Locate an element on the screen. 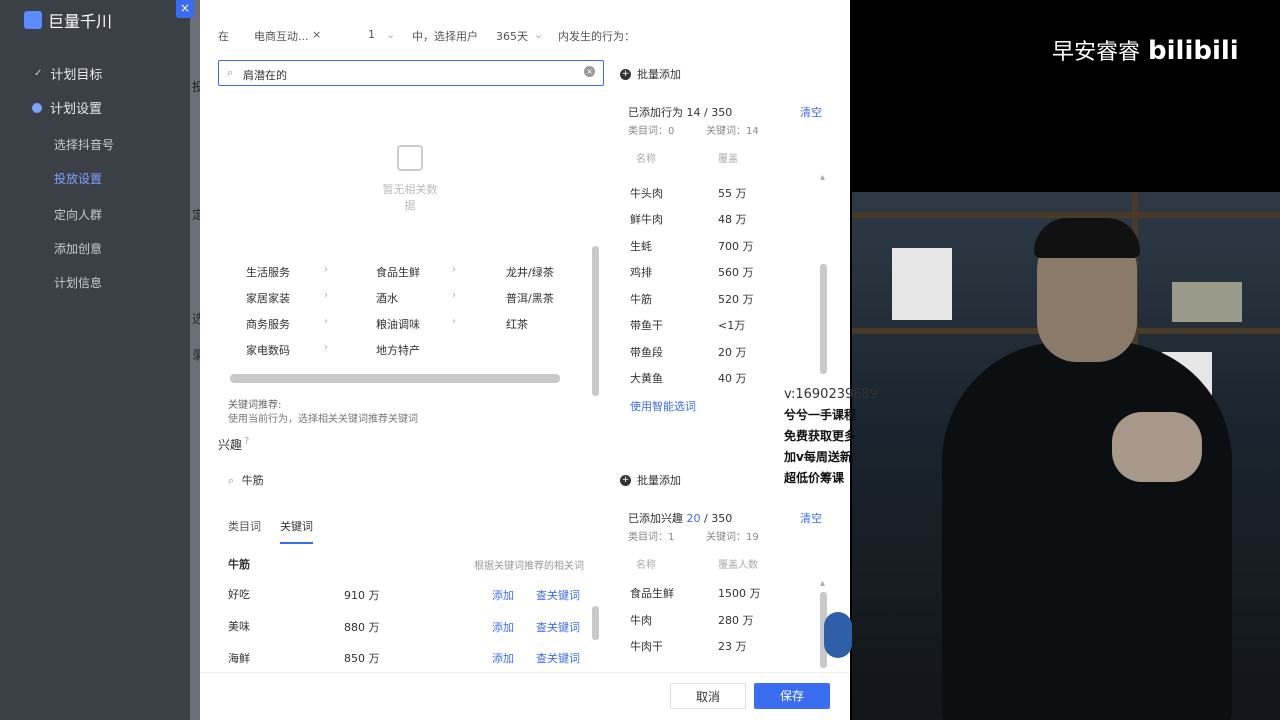  category-item: 生活服务 is located at coordinates (268, 272).